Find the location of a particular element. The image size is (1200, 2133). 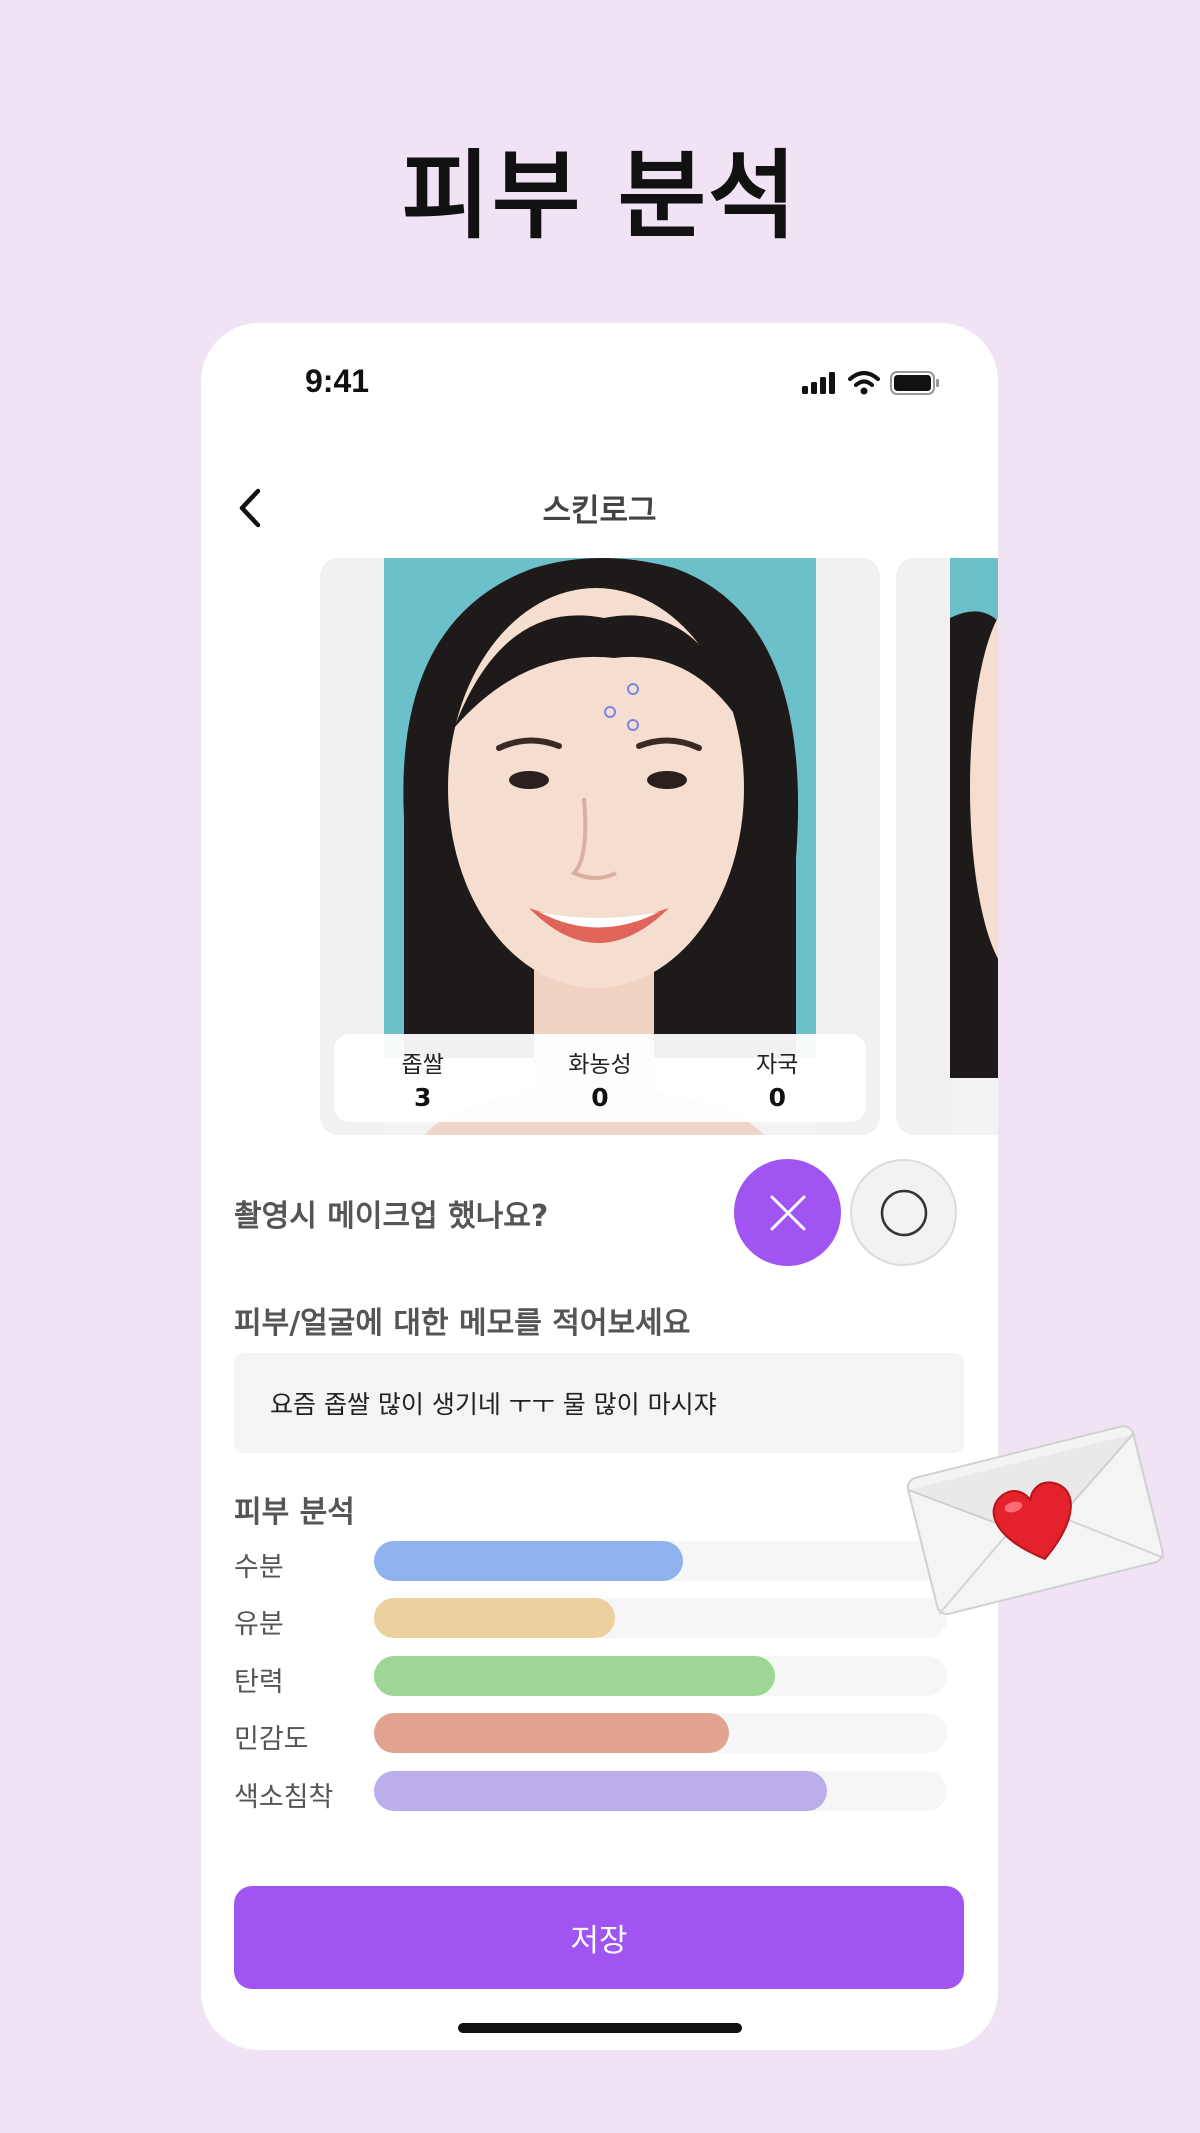

stat-label: 자국 is located at coordinates (777, 1064).